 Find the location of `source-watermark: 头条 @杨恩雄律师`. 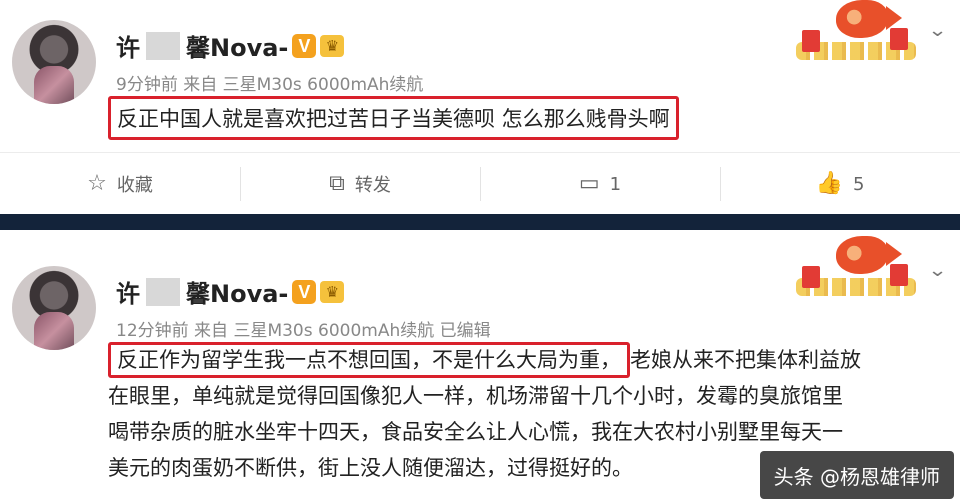

source-watermark: 头条 @杨恩雄律师 is located at coordinates (856, 475).